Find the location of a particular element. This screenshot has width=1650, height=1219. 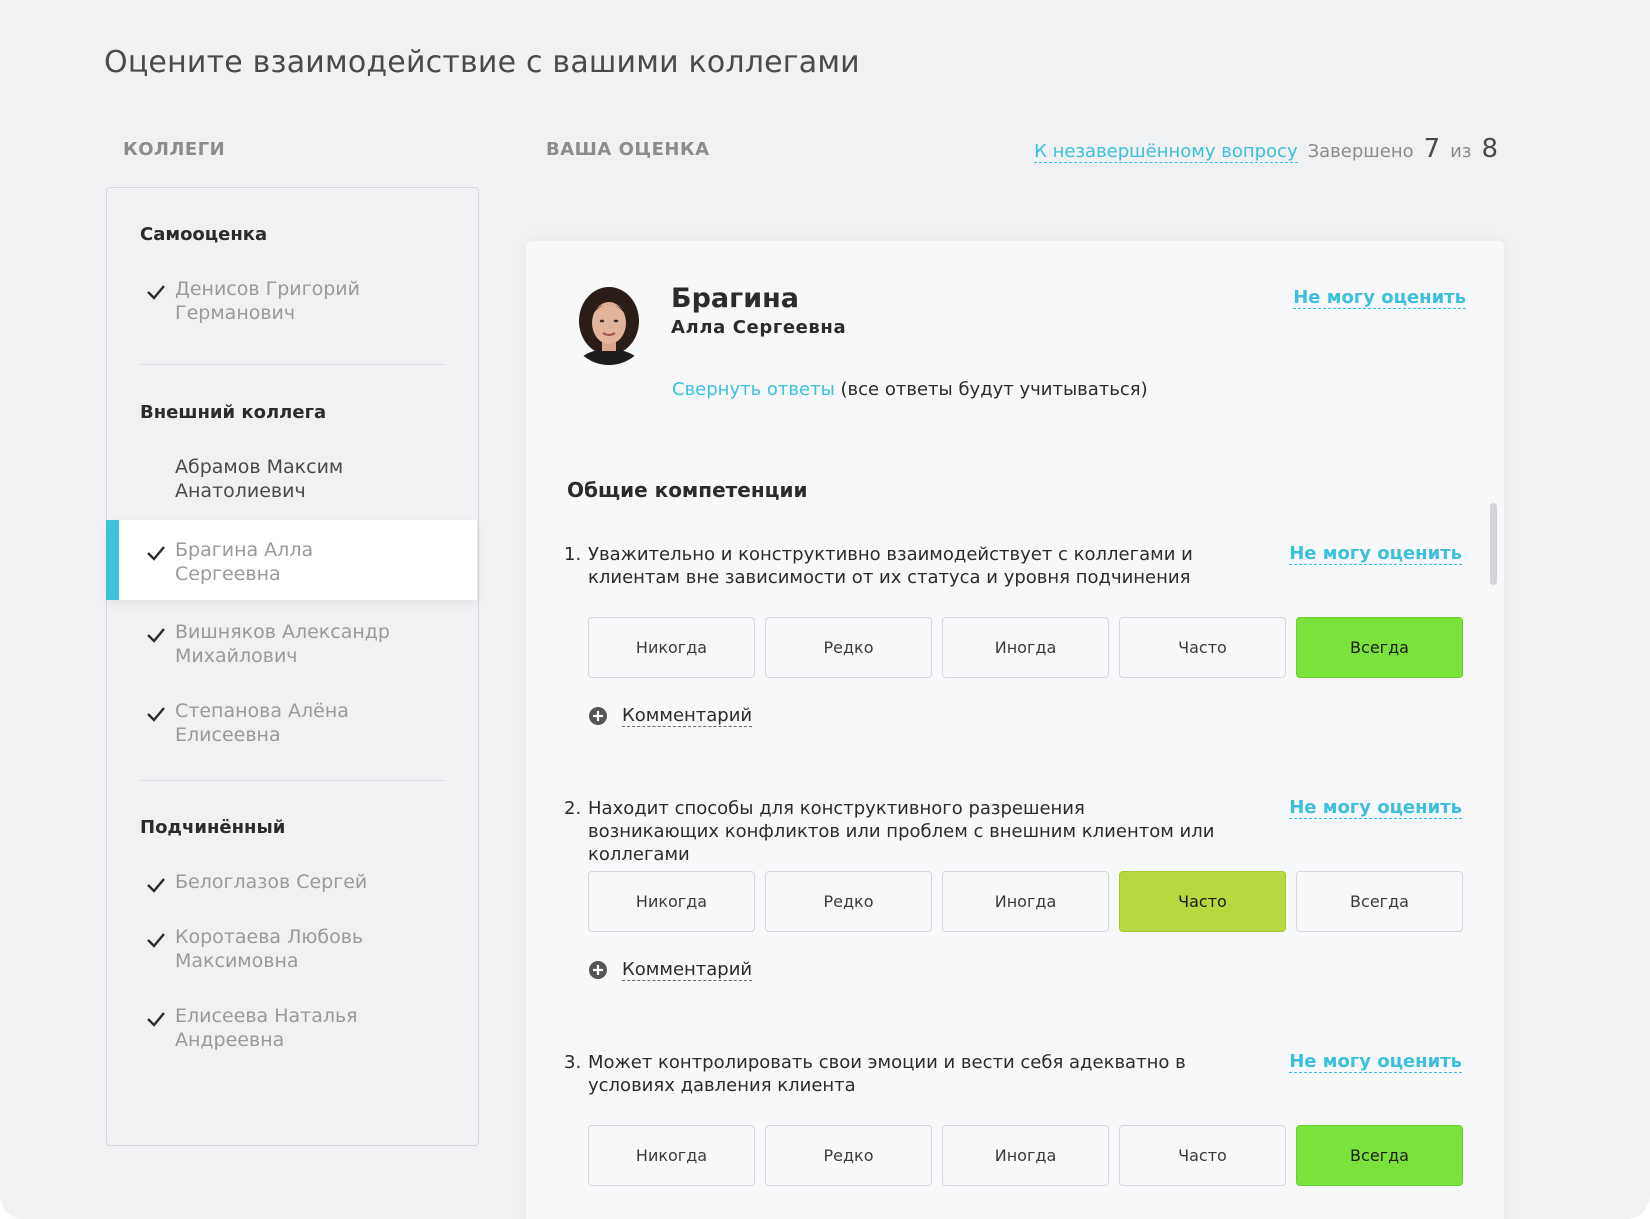

colleague-name: Степанова Алёна Елисеевна is located at coordinates (262, 723).